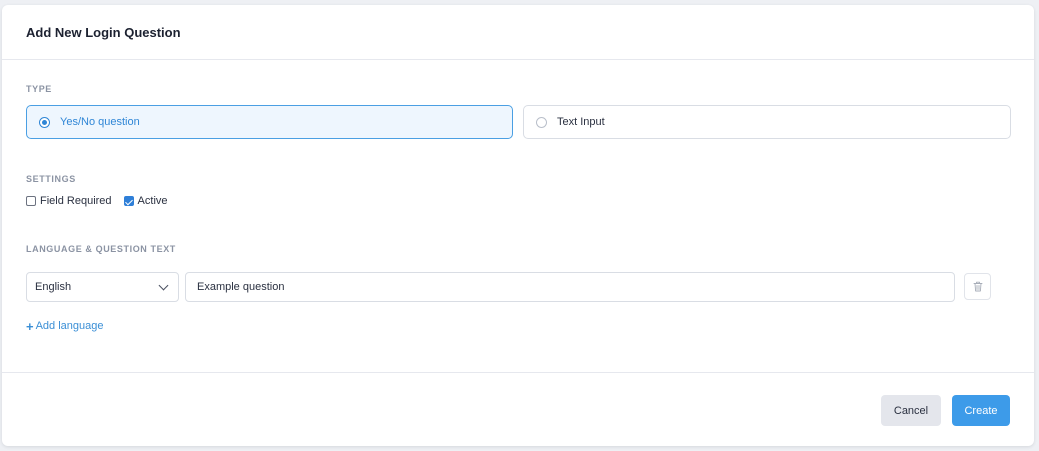 This screenshot has width=1039, height=451. What do you see at coordinates (101, 249) in the screenshot?
I see `language-section-label: LANGUAGE & QUESTION TEXT` at bounding box center [101, 249].